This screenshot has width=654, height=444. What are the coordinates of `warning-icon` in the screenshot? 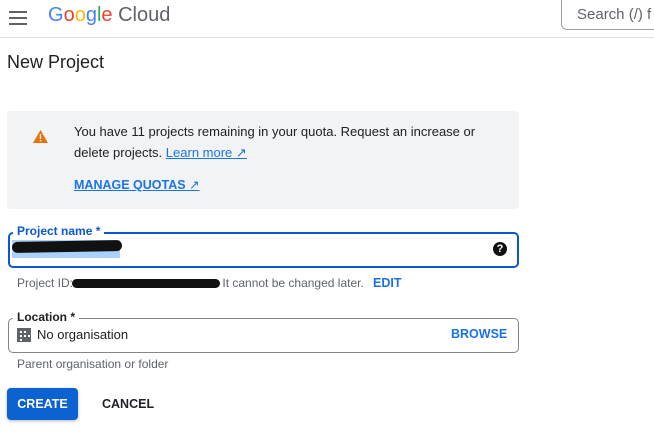 It's located at (40, 136).